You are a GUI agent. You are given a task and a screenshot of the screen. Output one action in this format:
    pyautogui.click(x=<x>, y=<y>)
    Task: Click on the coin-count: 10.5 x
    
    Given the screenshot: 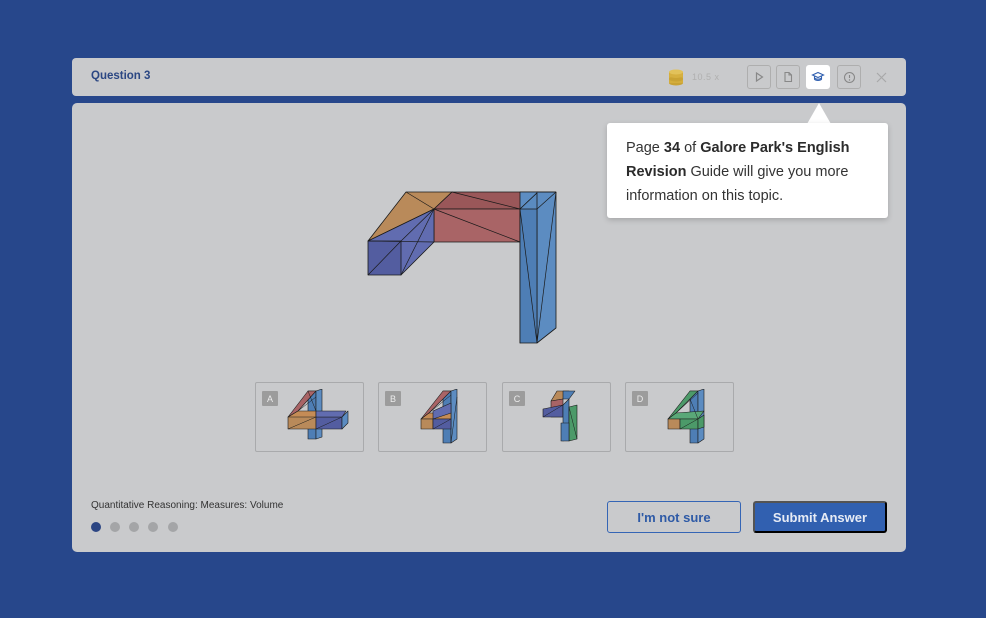 What is the action you would take?
    pyautogui.click(x=706, y=77)
    